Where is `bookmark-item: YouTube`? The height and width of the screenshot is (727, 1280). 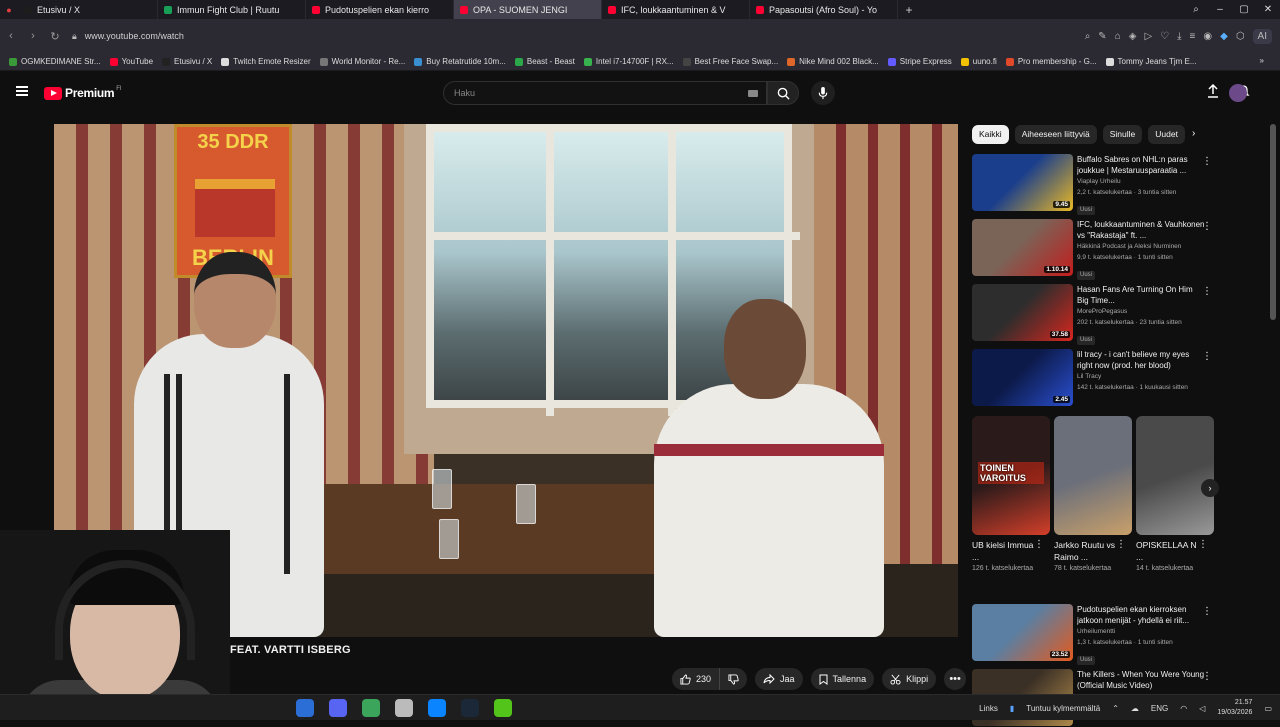 bookmark-item: YouTube is located at coordinates (131, 61).